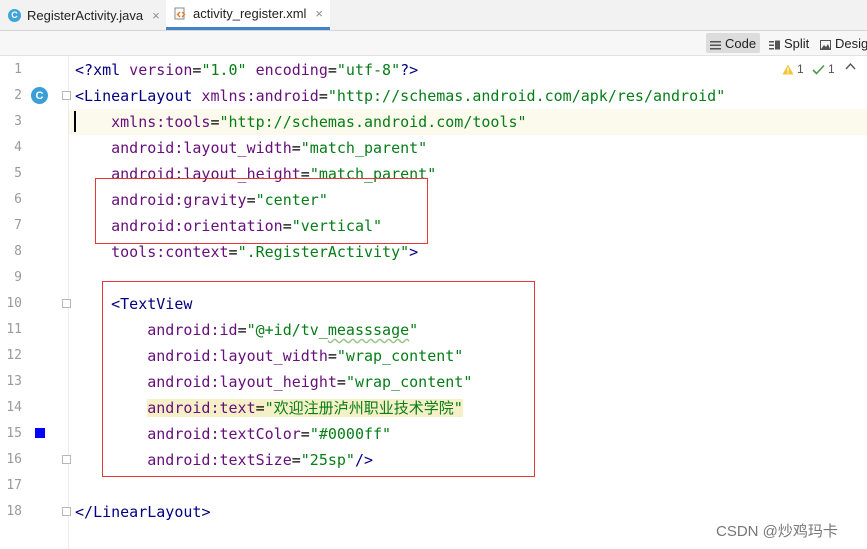 Image resolution: width=867 pixels, height=549 pixels. What do you see at coordinates (14, 511) in the screenshot?
I see `line-number: 18` at bounding box center [14, 511].